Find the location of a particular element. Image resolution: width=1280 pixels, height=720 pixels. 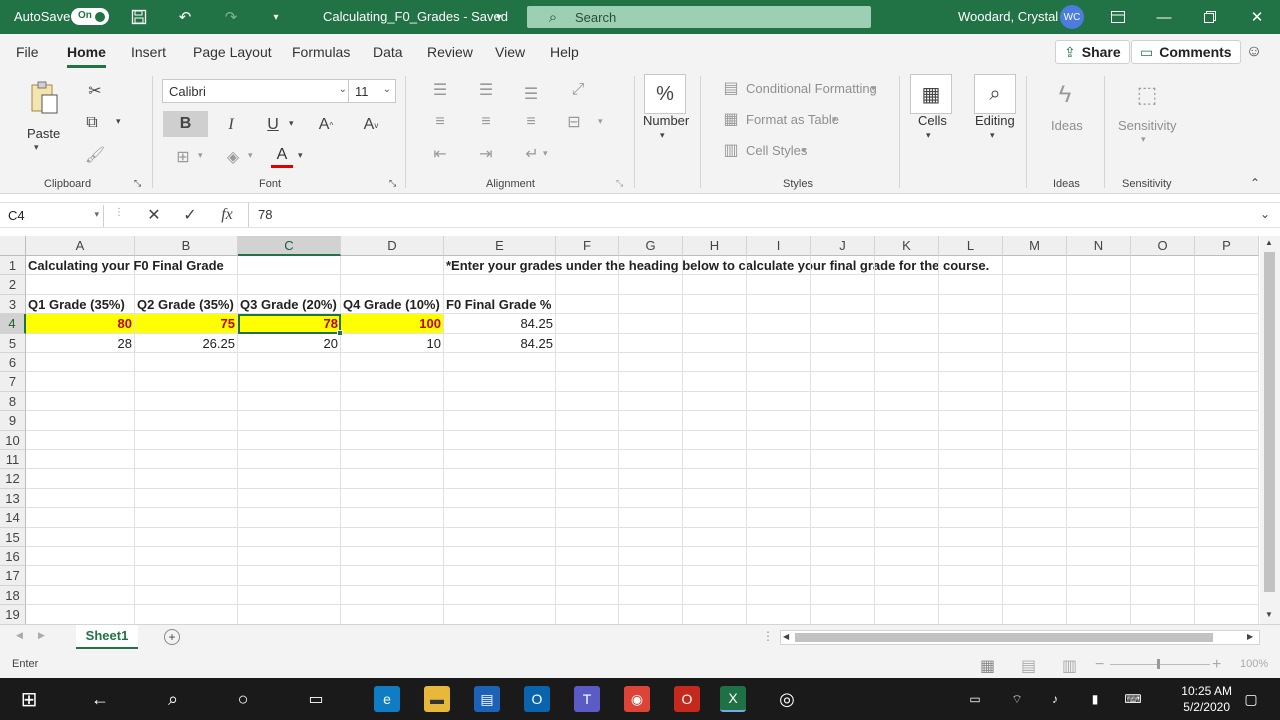

tab-view: View is located at coordinates (510, 52).